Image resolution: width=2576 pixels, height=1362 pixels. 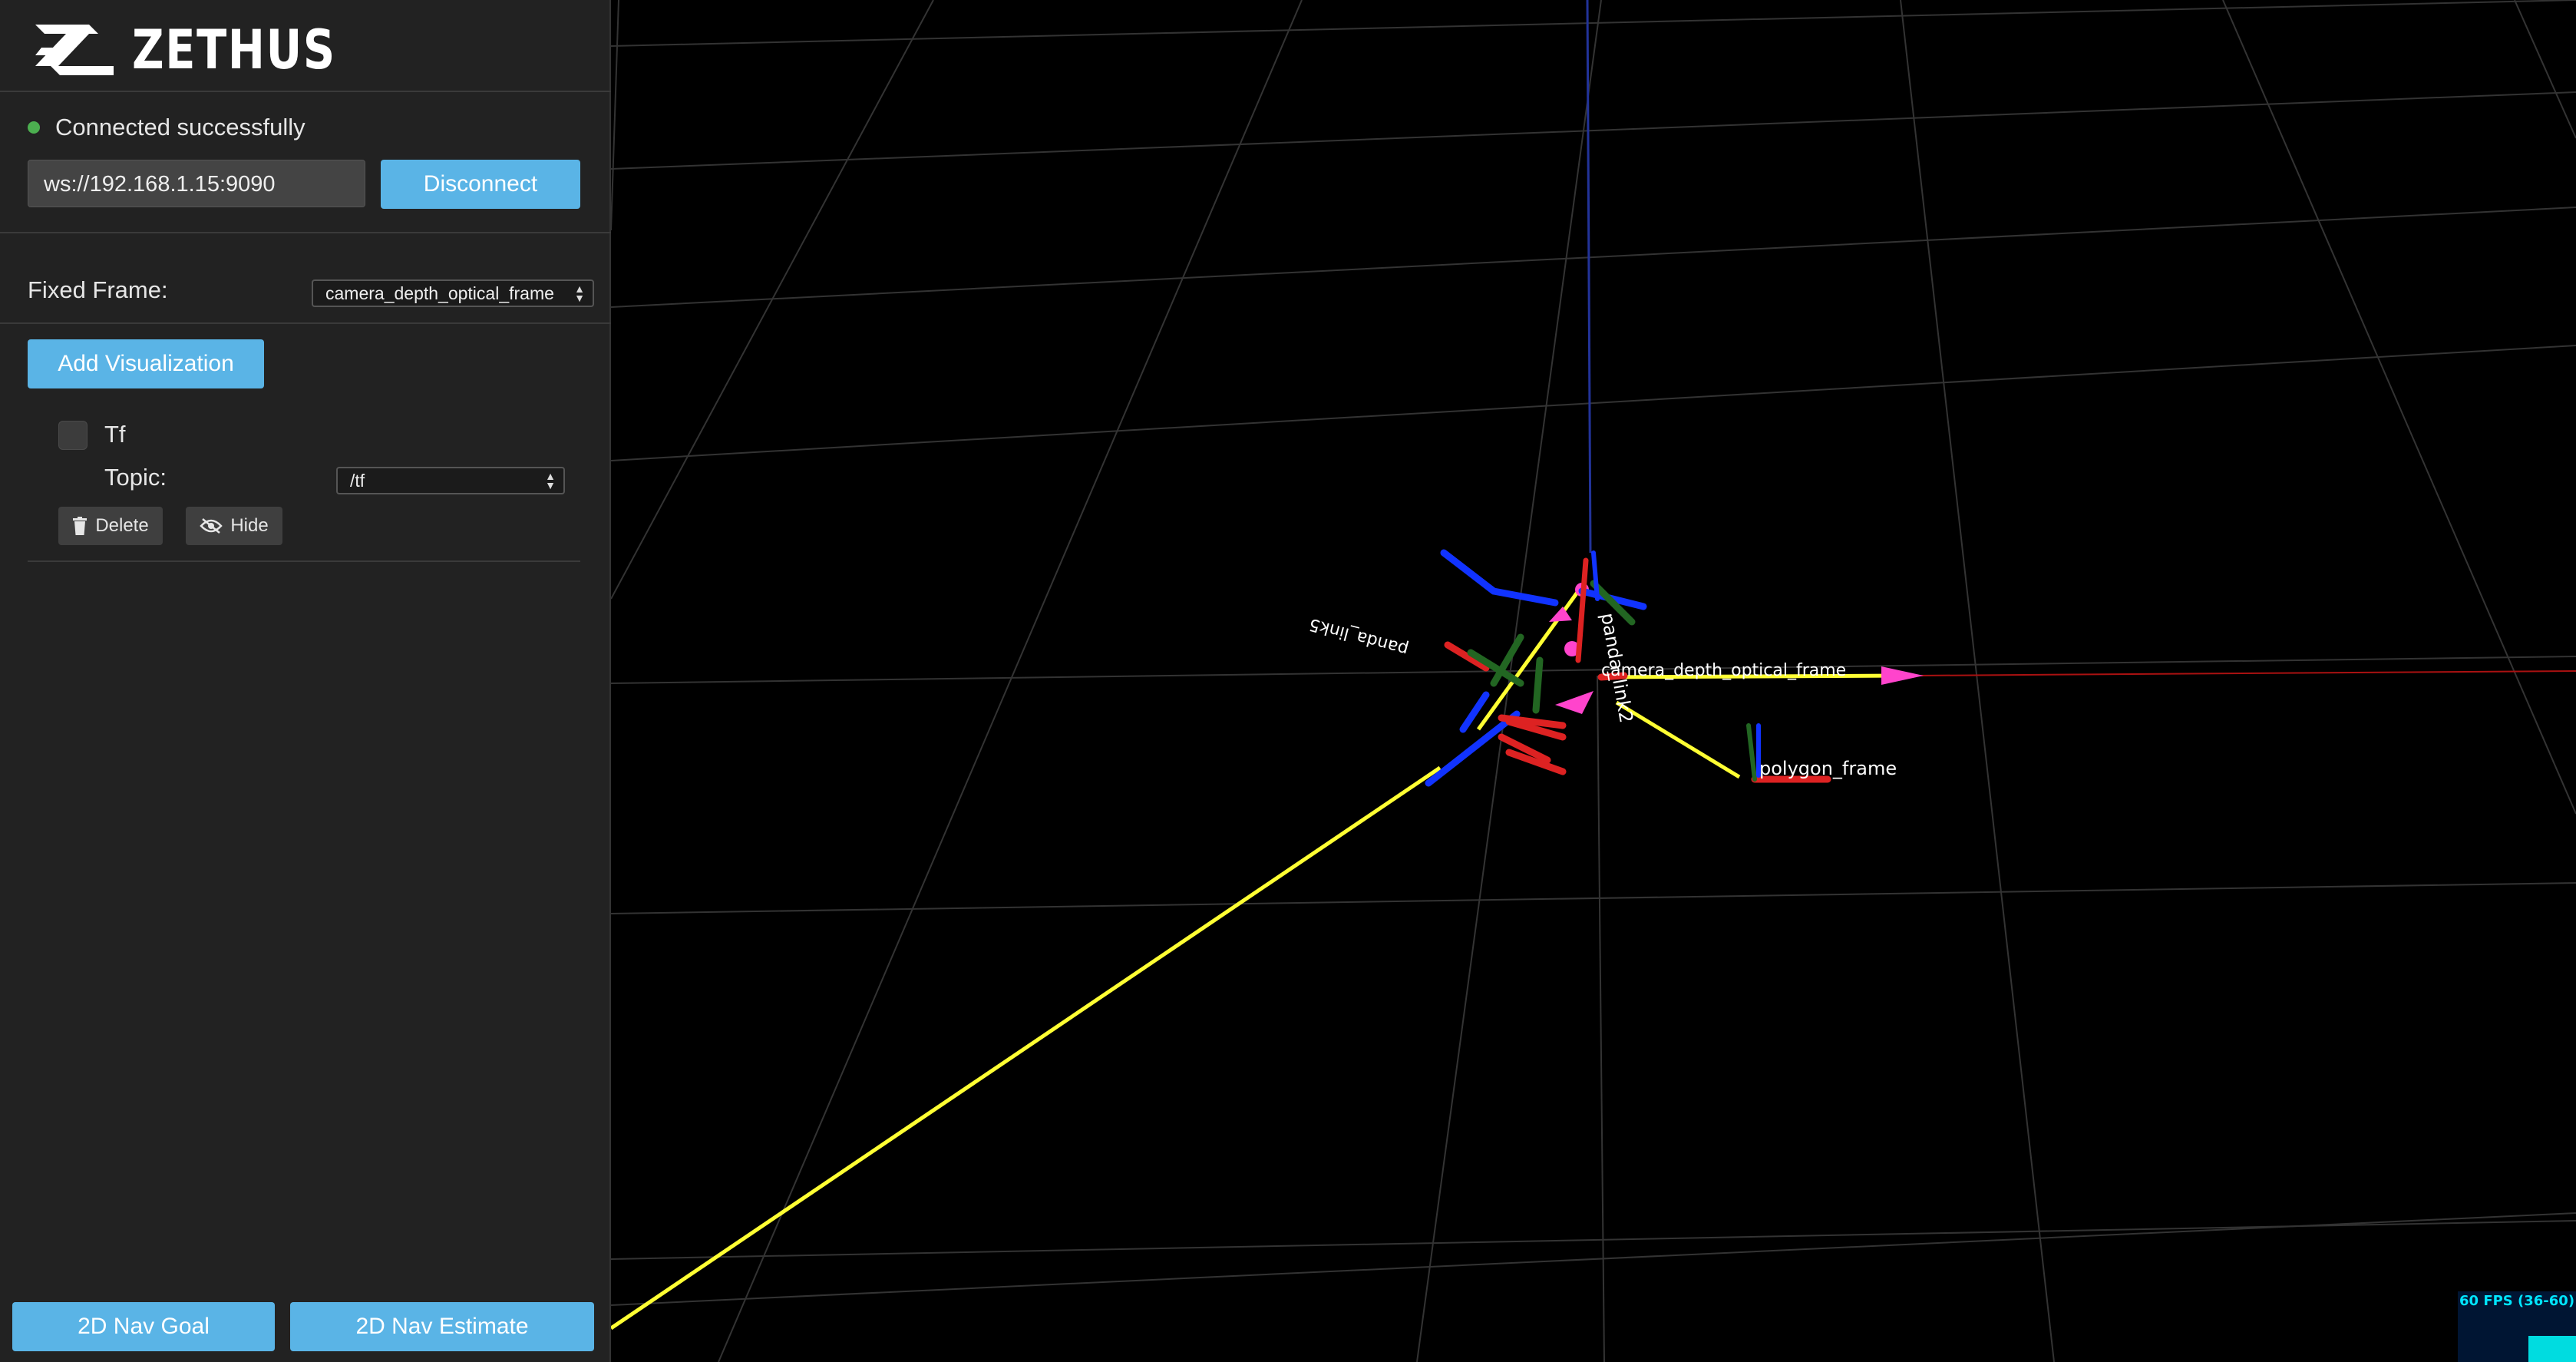 What do you see at coordinates (115, 434) in the screenshot?
I see `visualization-name: Tf` at bounding box center [115, 434].